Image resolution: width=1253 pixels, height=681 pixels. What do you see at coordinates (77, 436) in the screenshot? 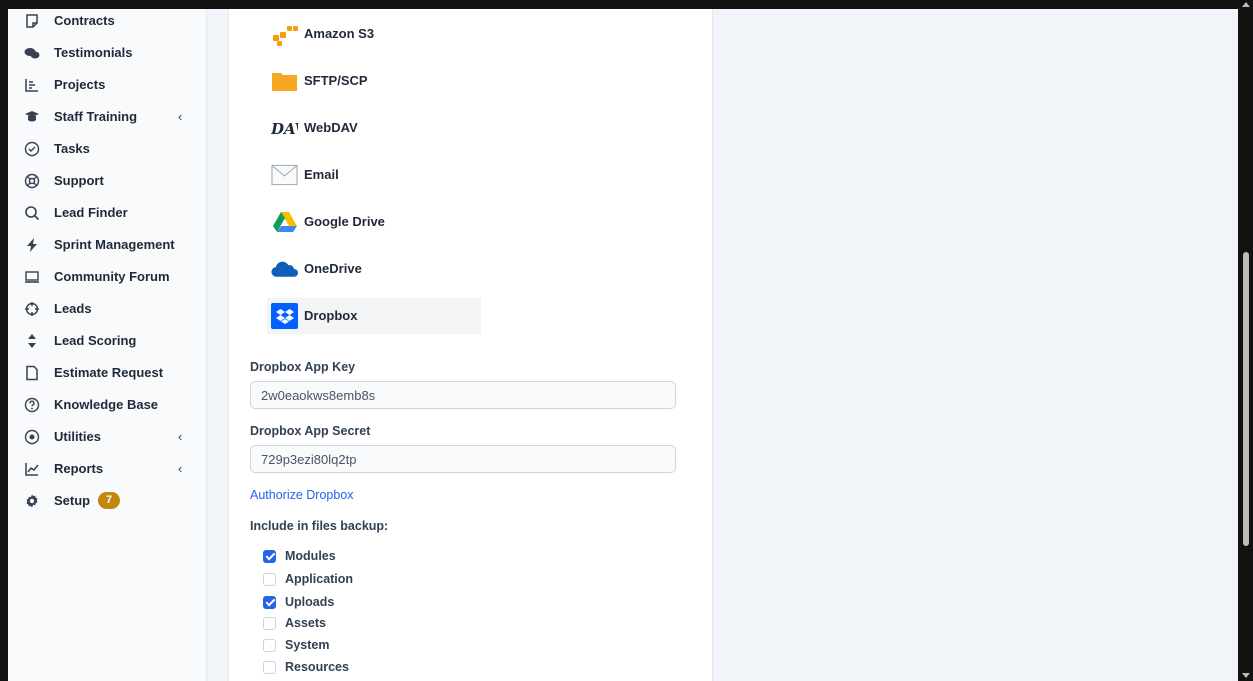
I see `sidebar-item-label: Utilities` at bounding box center [77, 436].